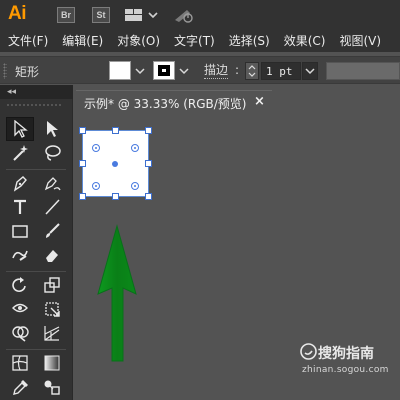 This screenshot has width=400, height=400. I want to click on selection-tool-icon, so click(20, 129).